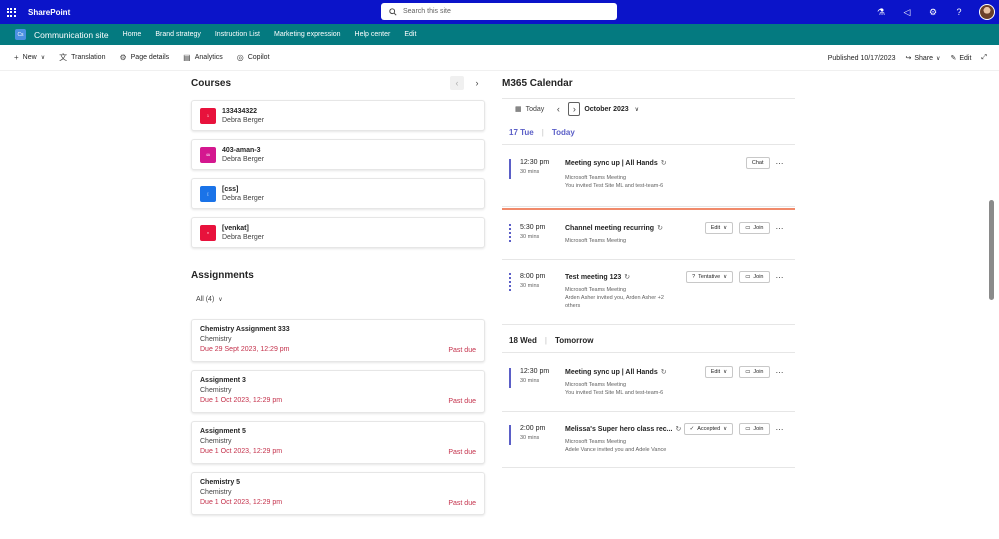 The image size is (999, 539). What do you see at coordinates (49, 12) in the screenshot?
I see `app-name: SharePoint` at bounding box center [49, 12].